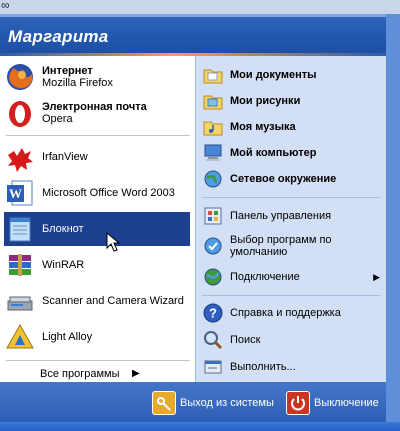  What do you see at coordinates (164, 403) in the screenshot?
I see `key-icon` at bounding box center [164, 403].